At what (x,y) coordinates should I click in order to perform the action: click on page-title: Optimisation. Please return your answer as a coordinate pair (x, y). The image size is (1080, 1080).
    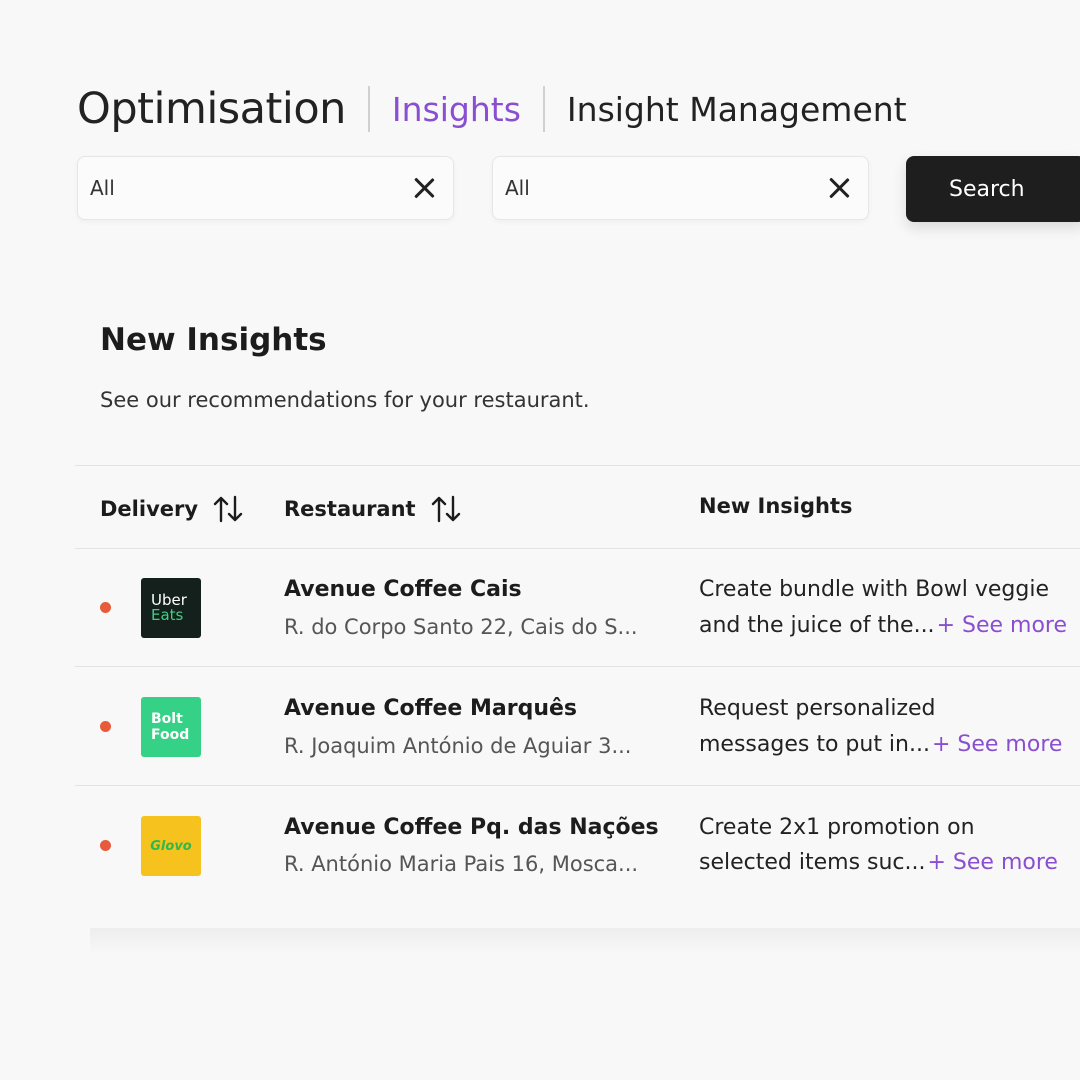
    Looking at the image, I should click on (211, 109).